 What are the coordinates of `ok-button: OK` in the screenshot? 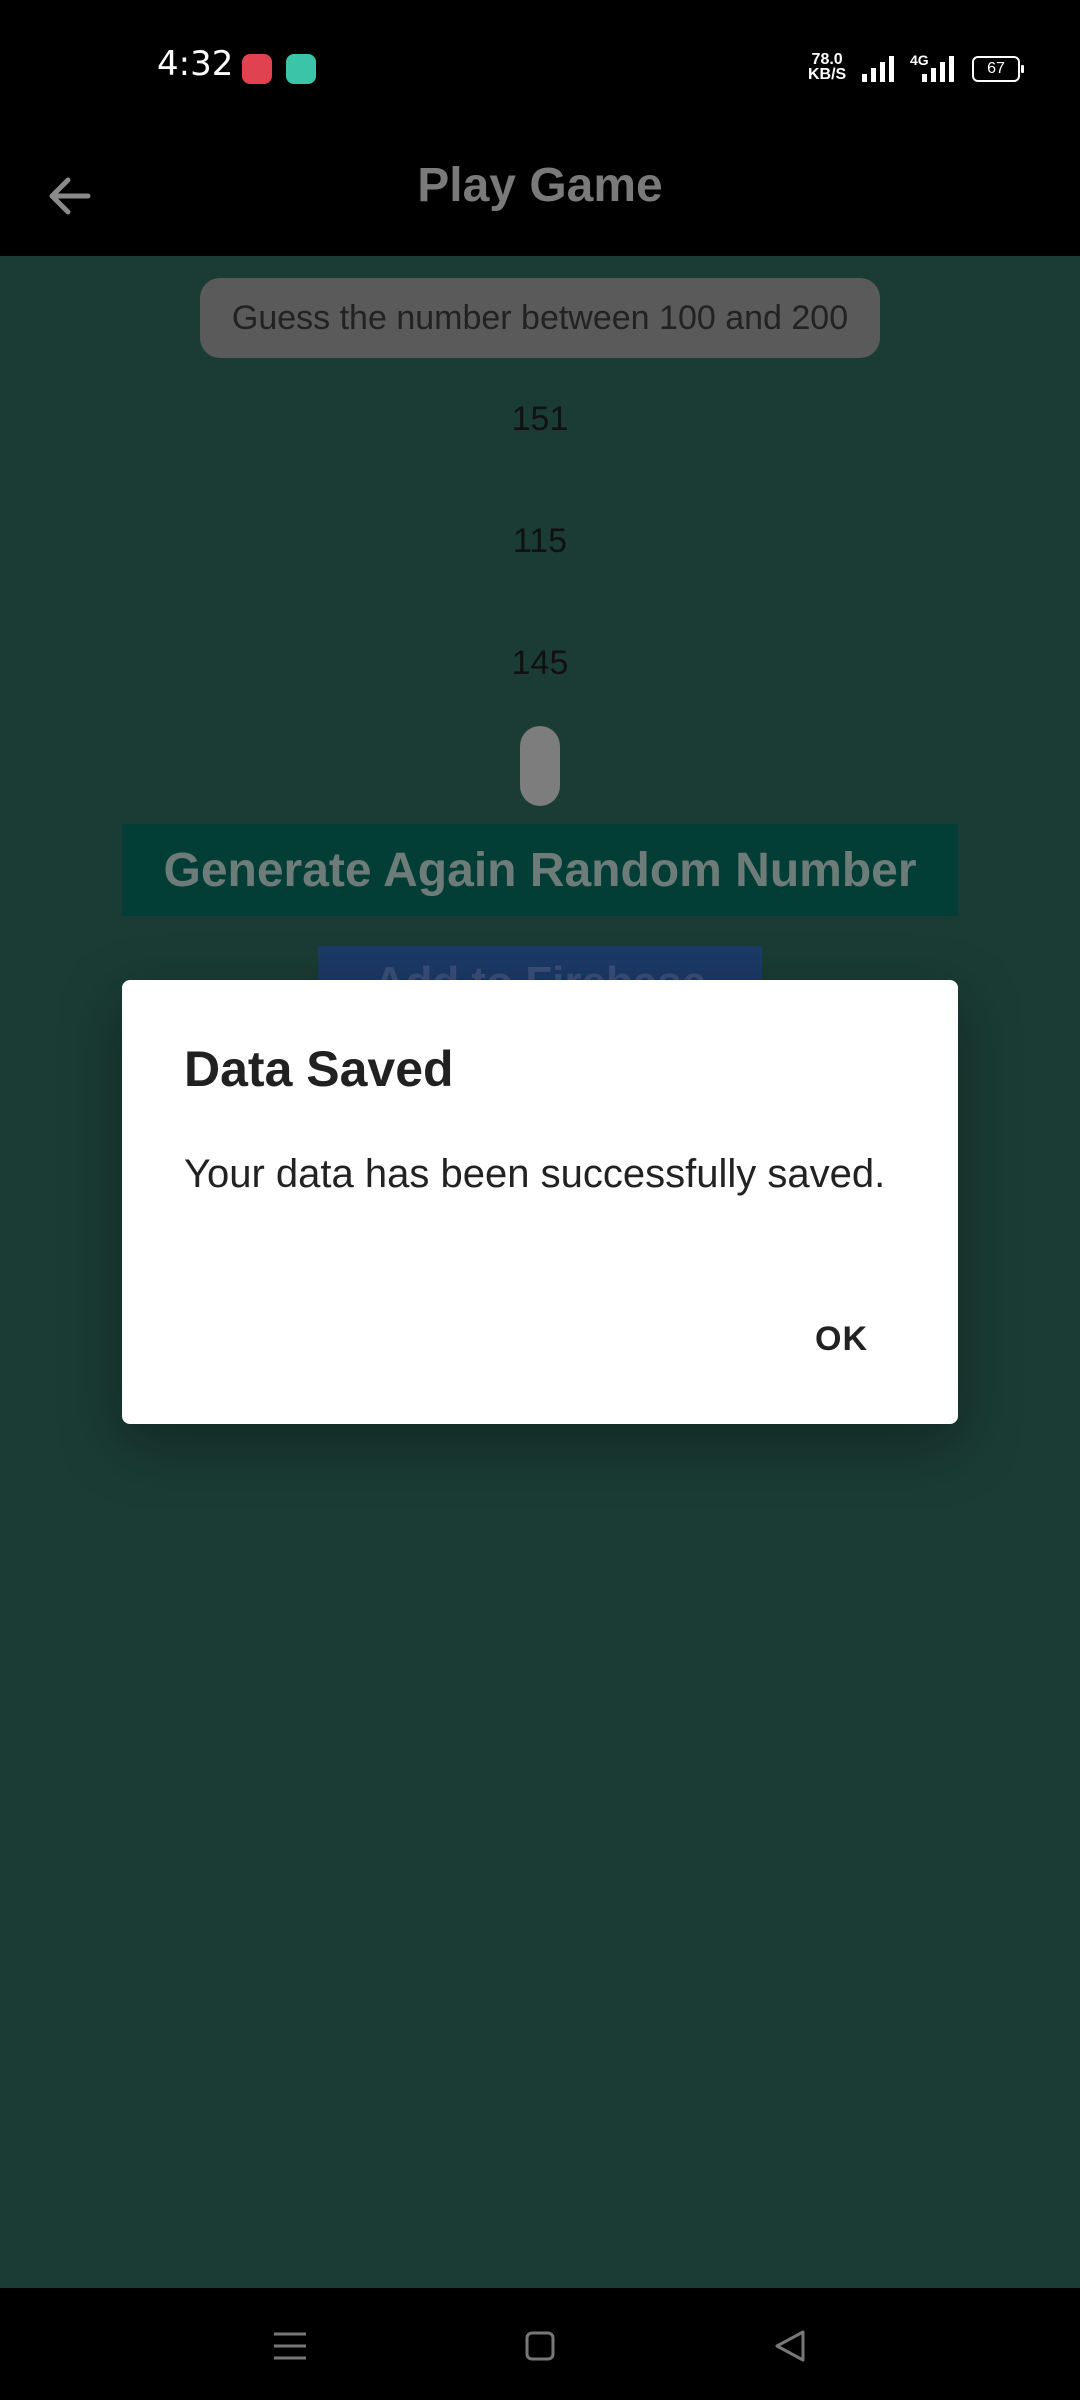 It's located at (841, 1339).